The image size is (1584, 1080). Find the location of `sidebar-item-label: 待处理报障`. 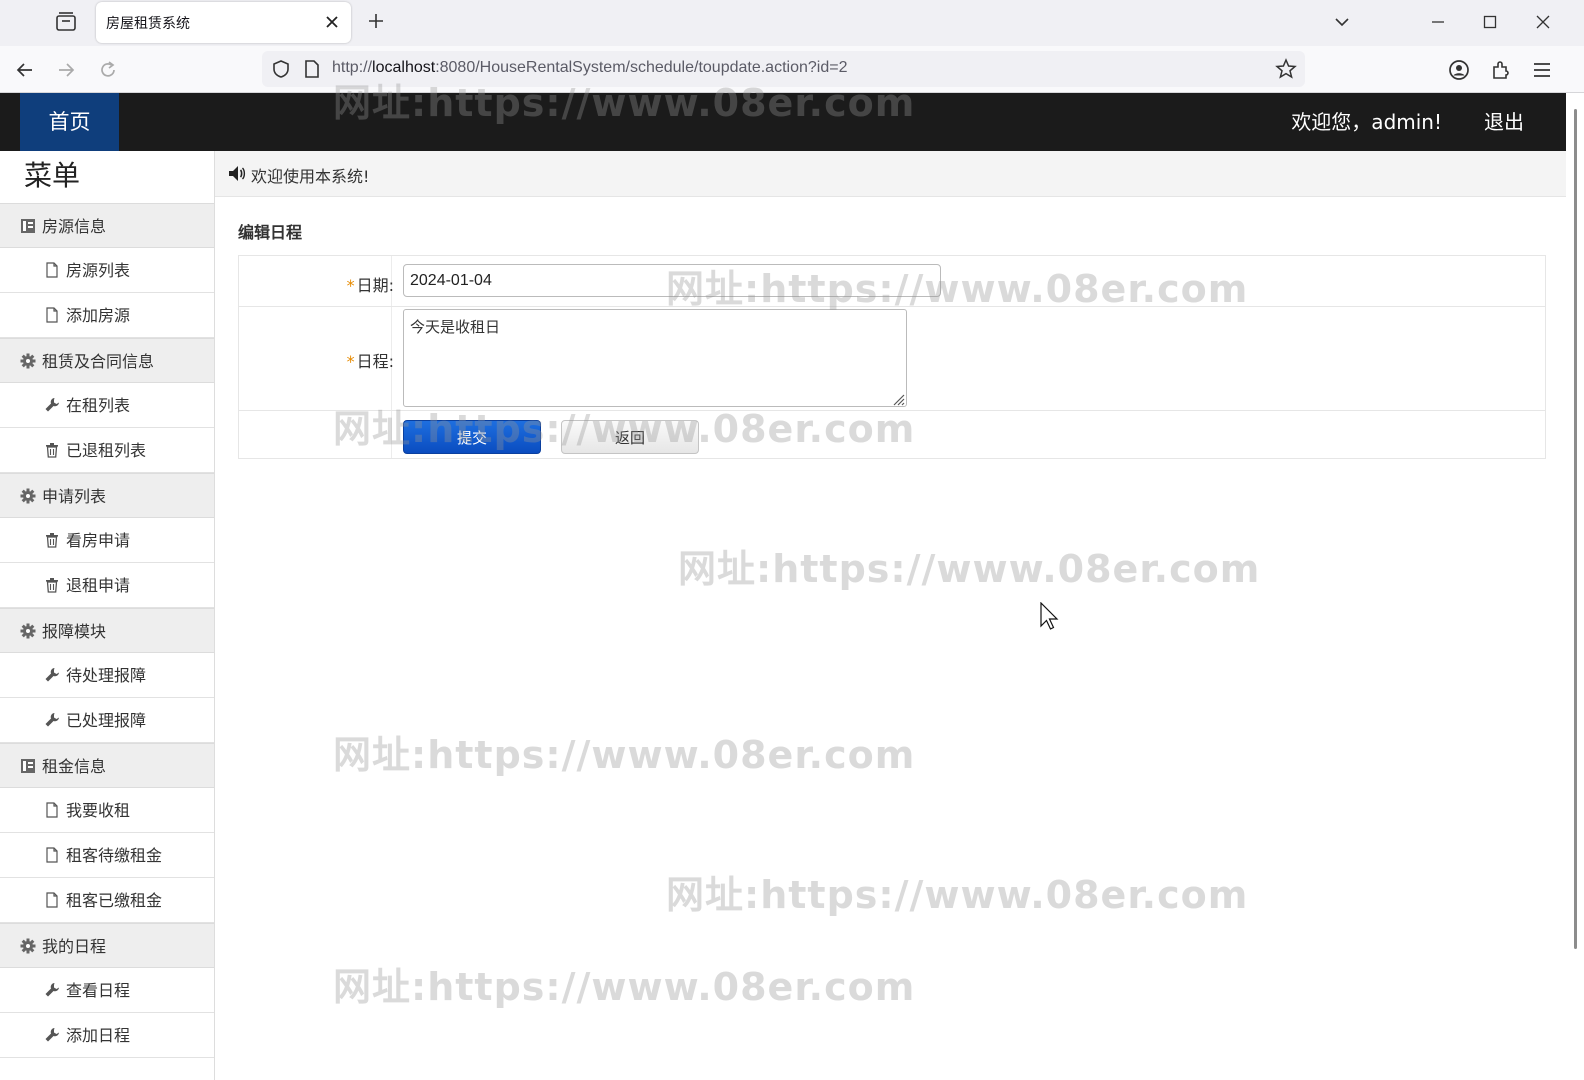

sidebar-item-label: 待处理报障 is located at coordinates (106, 675).